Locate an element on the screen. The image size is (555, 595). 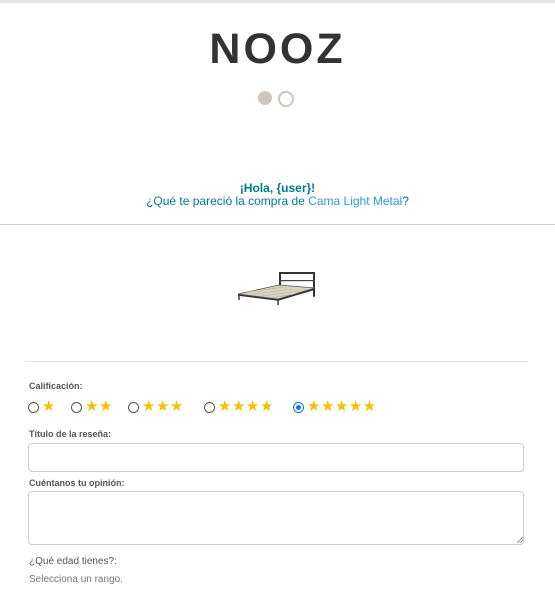
form-divider is located at coordinates (276, 361).